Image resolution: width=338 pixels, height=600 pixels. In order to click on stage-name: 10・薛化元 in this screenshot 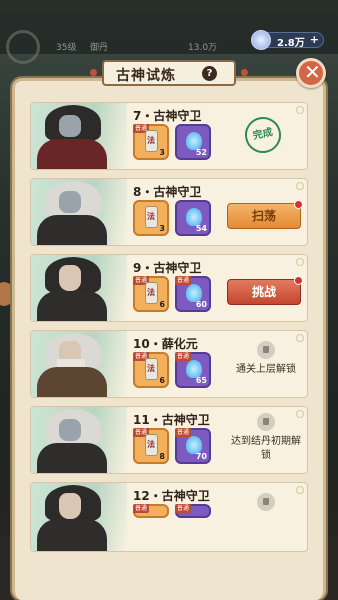, I will do `click(165, 344)`.